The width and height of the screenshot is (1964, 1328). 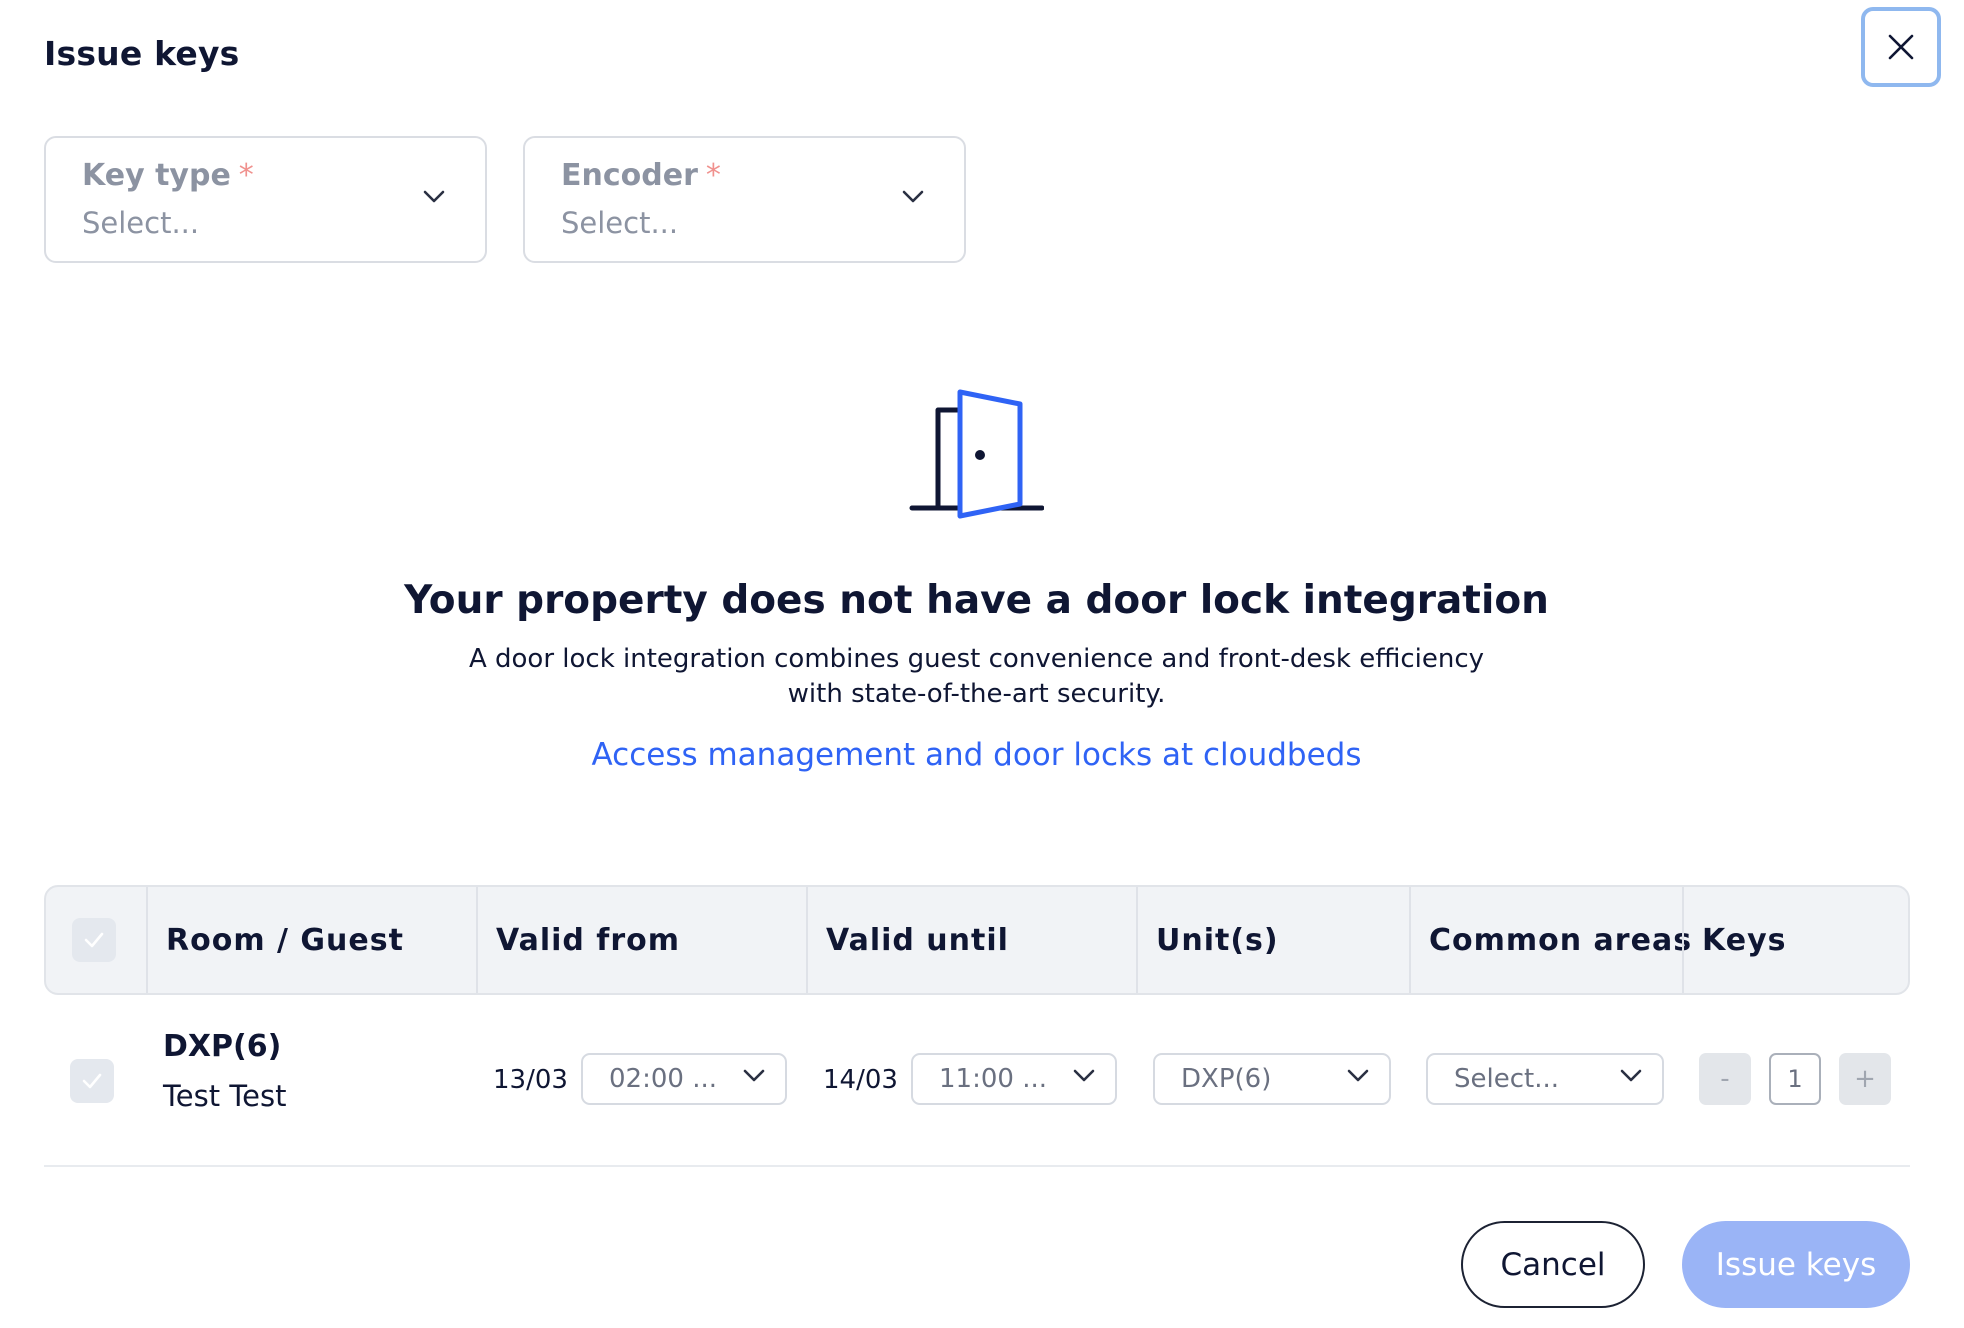 I want to click on issue-keys-button: Issue keys, so click(x=1796, y=1264).